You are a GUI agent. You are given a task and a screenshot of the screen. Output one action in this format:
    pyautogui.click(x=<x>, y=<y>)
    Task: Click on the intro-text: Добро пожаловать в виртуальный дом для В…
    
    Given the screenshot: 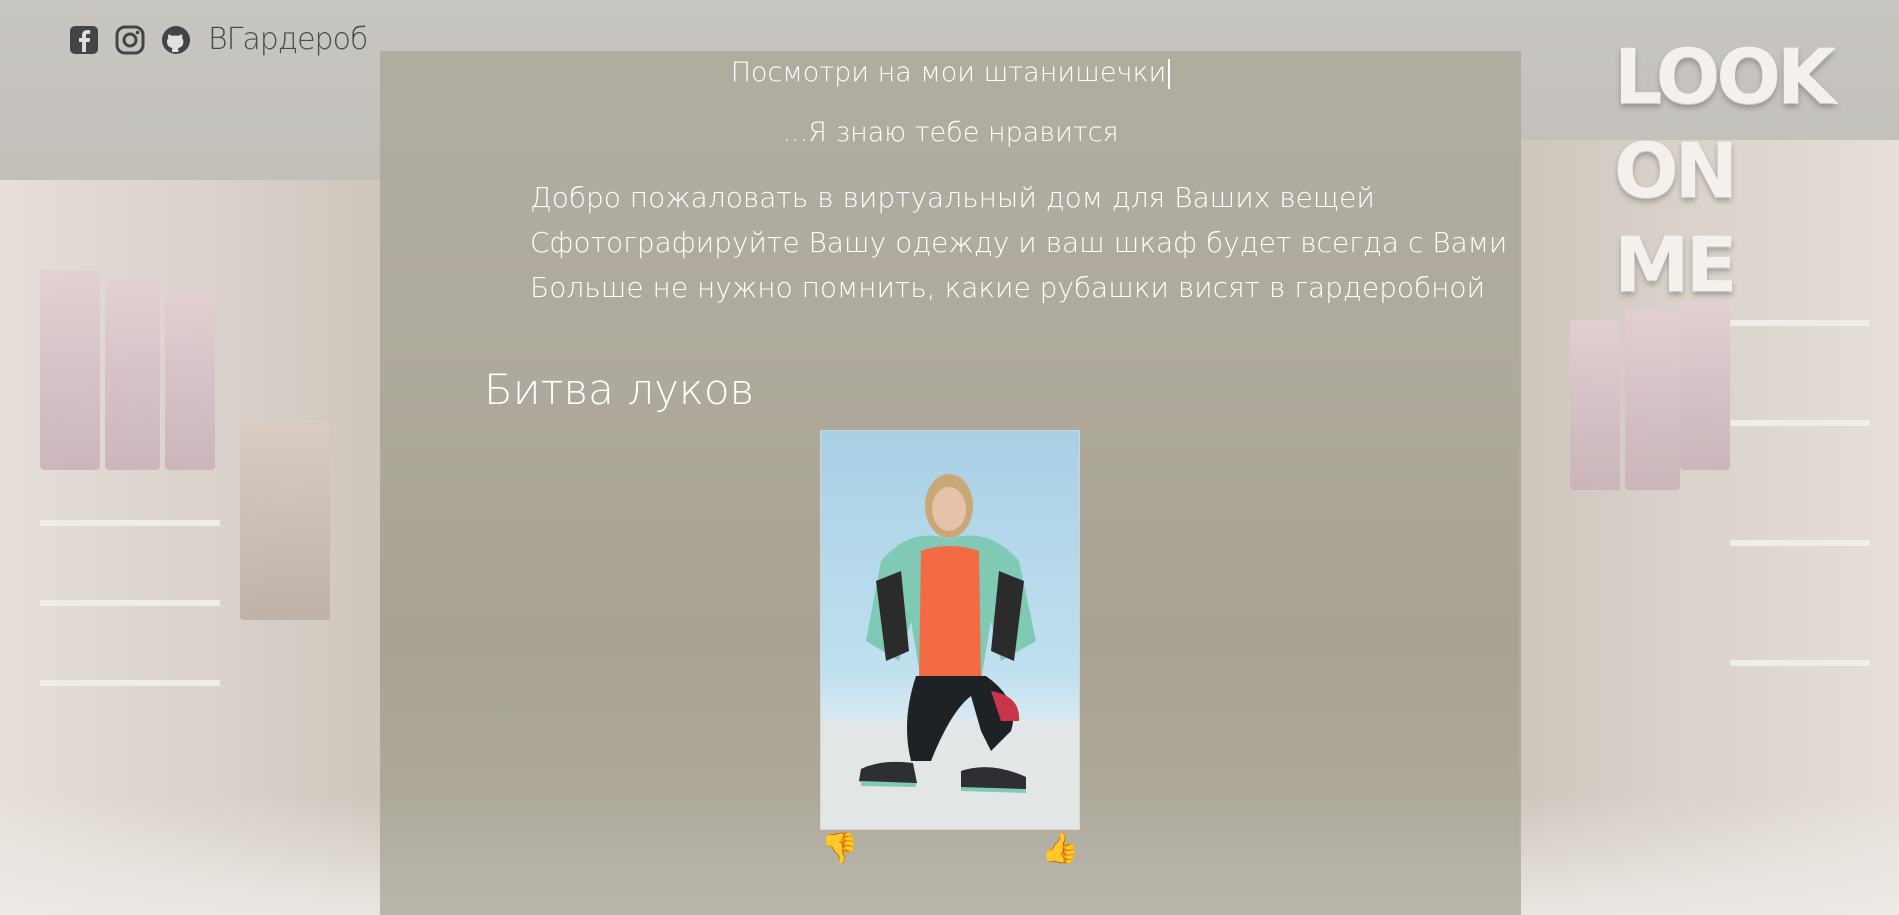 What is the action you would take?
    pyautogui.click(x=1018, y=242)
    